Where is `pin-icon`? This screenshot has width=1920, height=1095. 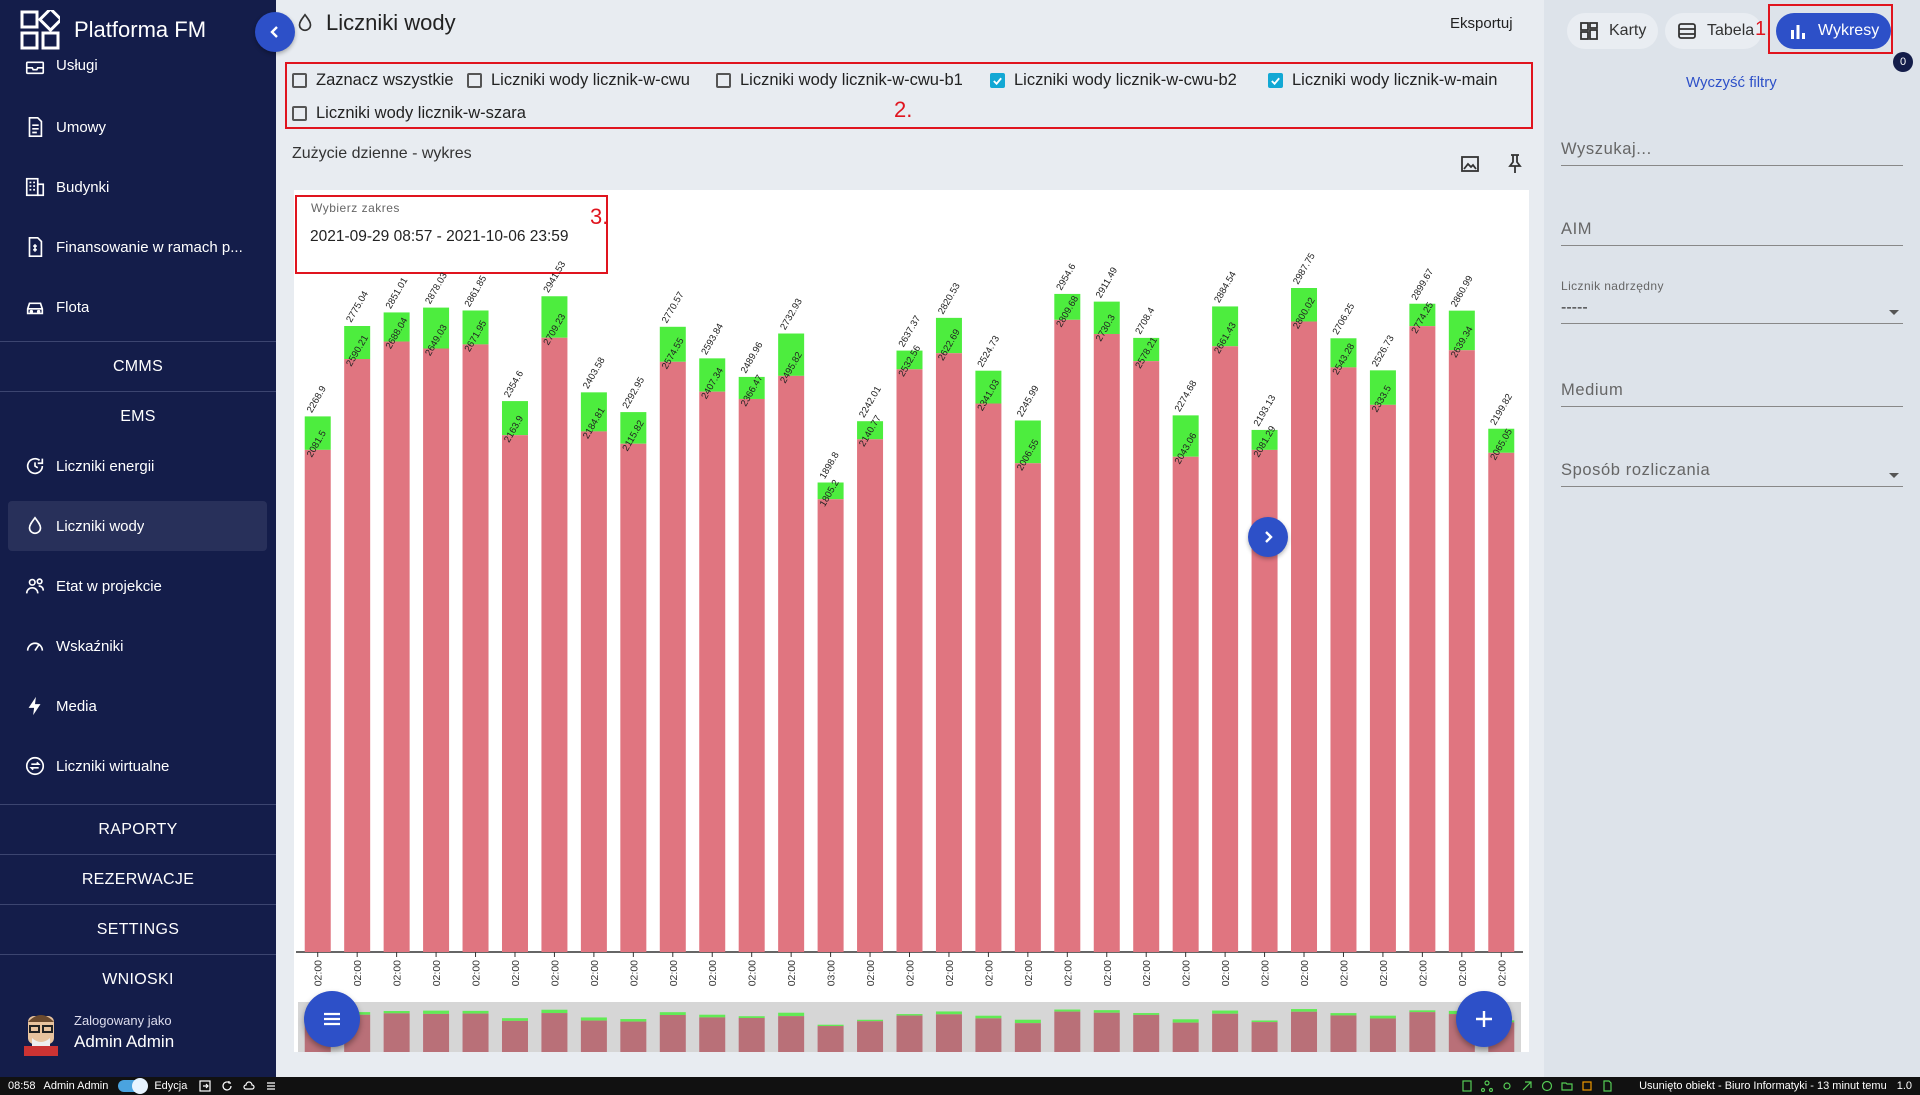
pin-icon is located at coordinates (1515, 164).